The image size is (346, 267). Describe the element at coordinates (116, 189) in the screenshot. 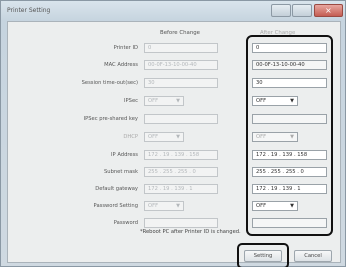

I see `default-gateway-label: Default gateway` at that location.